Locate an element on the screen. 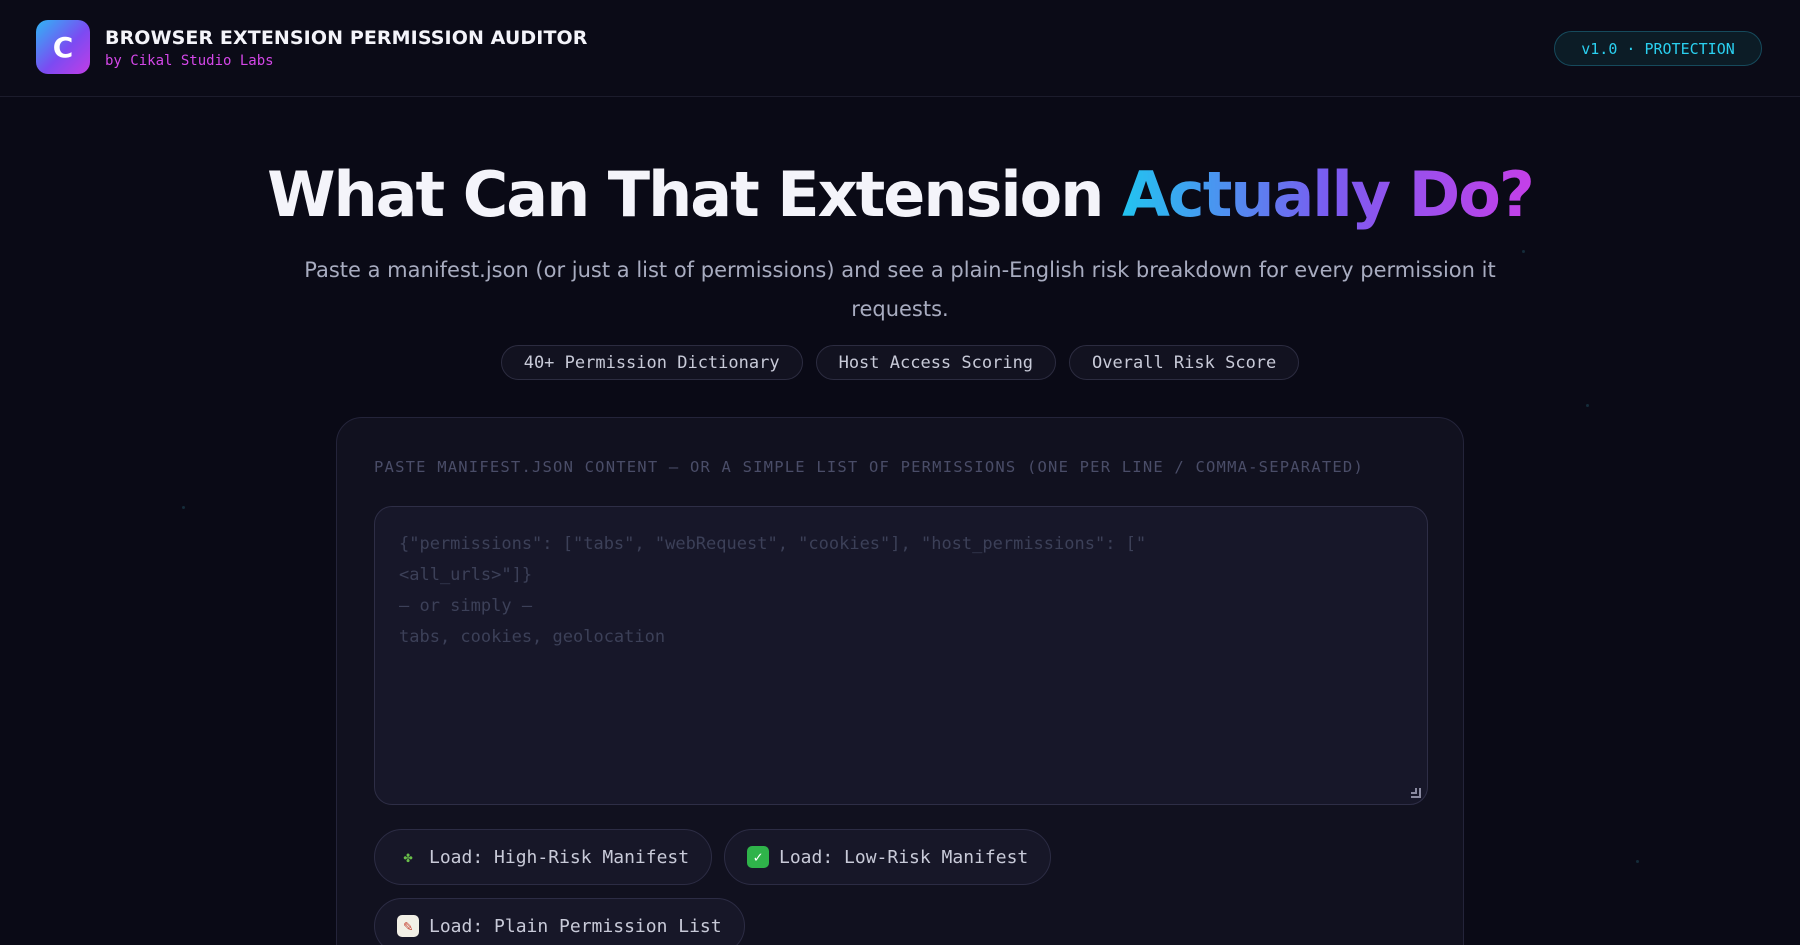  load-high-risk-button: ✤ Load: High-Risk Manifest is located at coordinates (543, 857).